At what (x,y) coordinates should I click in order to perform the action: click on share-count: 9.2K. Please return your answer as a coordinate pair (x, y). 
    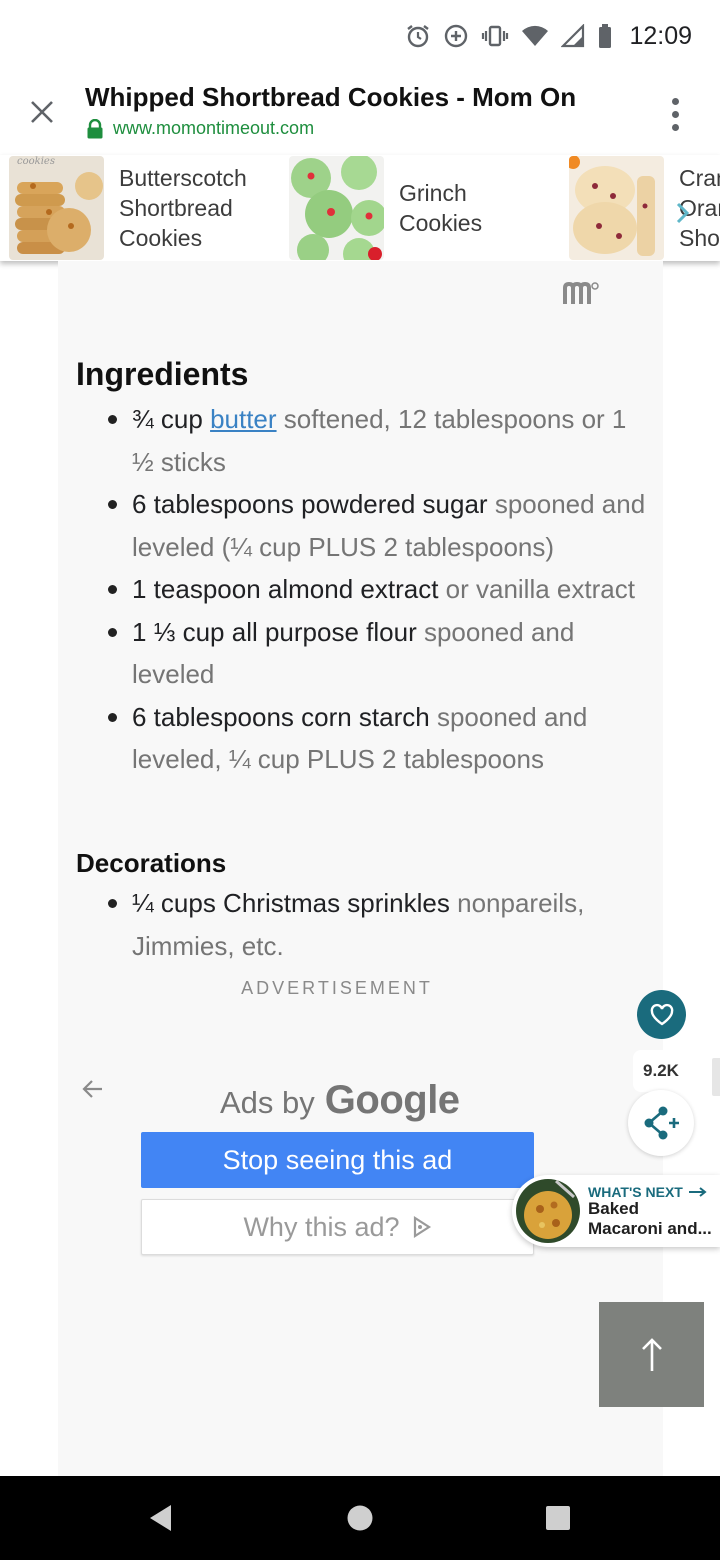
    Looking at the image, I should click on (661, 1071).